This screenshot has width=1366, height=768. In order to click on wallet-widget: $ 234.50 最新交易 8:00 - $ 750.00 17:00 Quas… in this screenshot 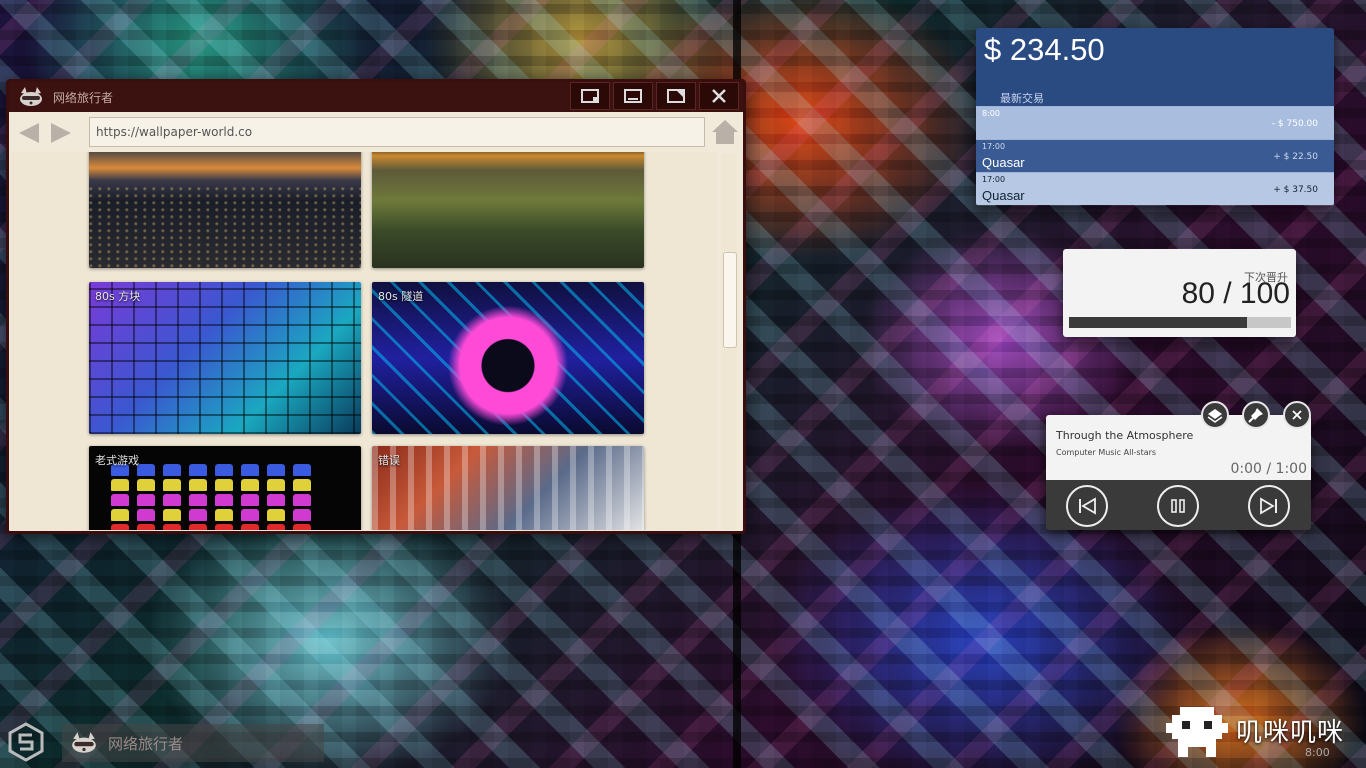, I will do `click(1155, 117)`.